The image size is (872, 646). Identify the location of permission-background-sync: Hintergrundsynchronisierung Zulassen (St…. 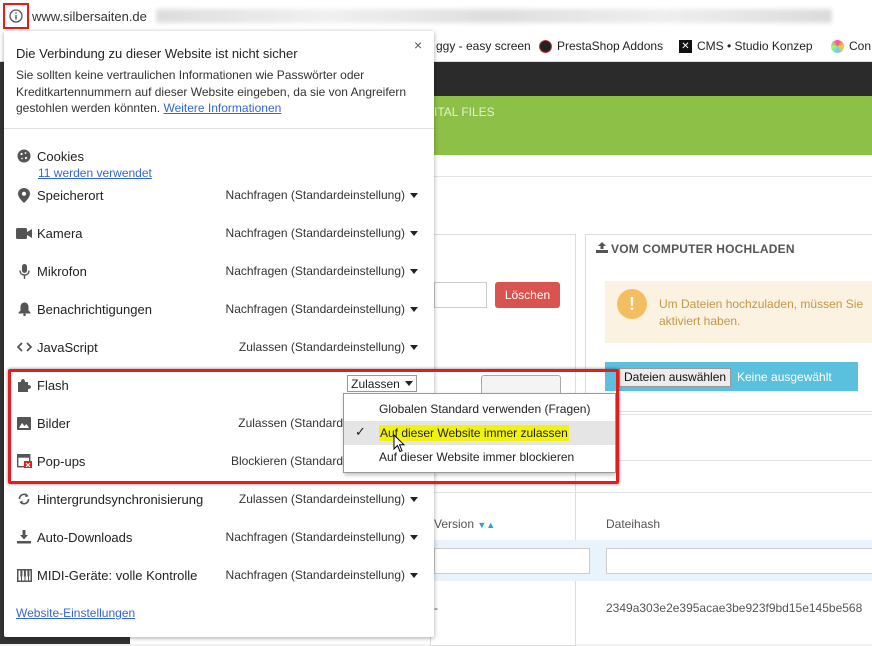
(218, 510).